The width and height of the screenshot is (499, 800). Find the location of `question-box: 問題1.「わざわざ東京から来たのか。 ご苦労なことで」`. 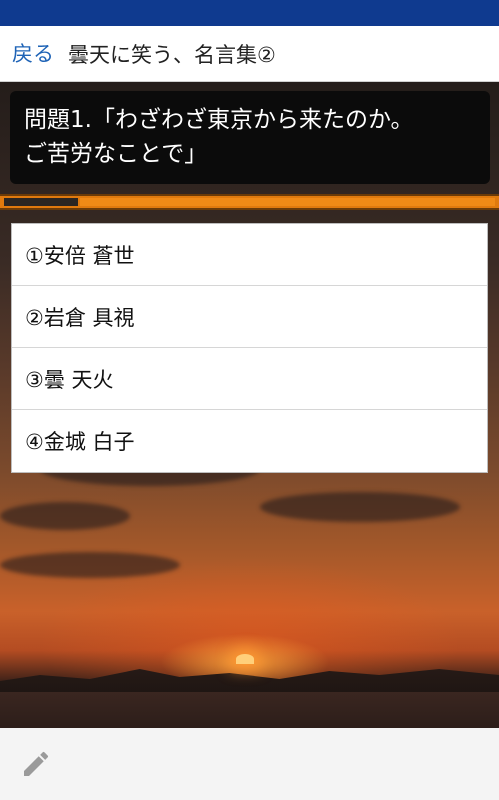

question-box: 問題1.「わざわざ東京から来たのか。 ご苦労なことで」 is located at coordinates (250, 137).